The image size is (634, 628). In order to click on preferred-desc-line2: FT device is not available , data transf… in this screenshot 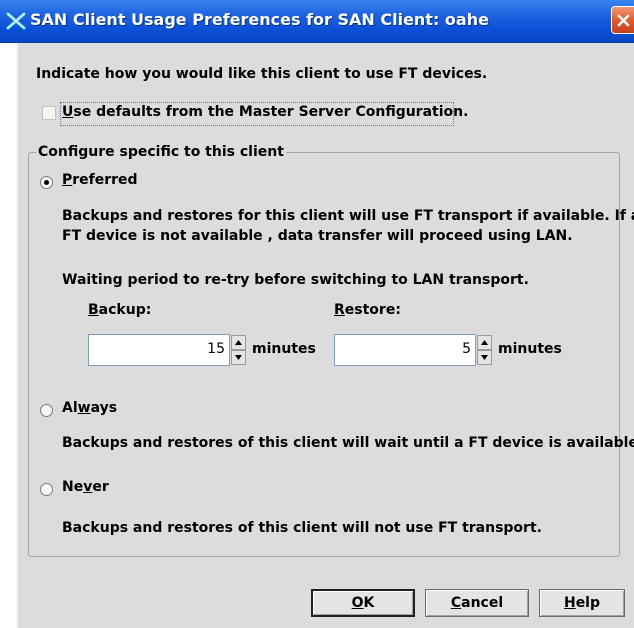, I will do `click(317, 236)`.